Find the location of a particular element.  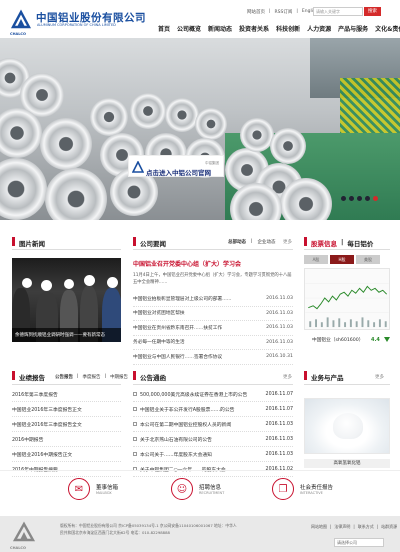

stock-tabs-header: 股票信息 | 每日铝价 is located at coordinates (342, 243).